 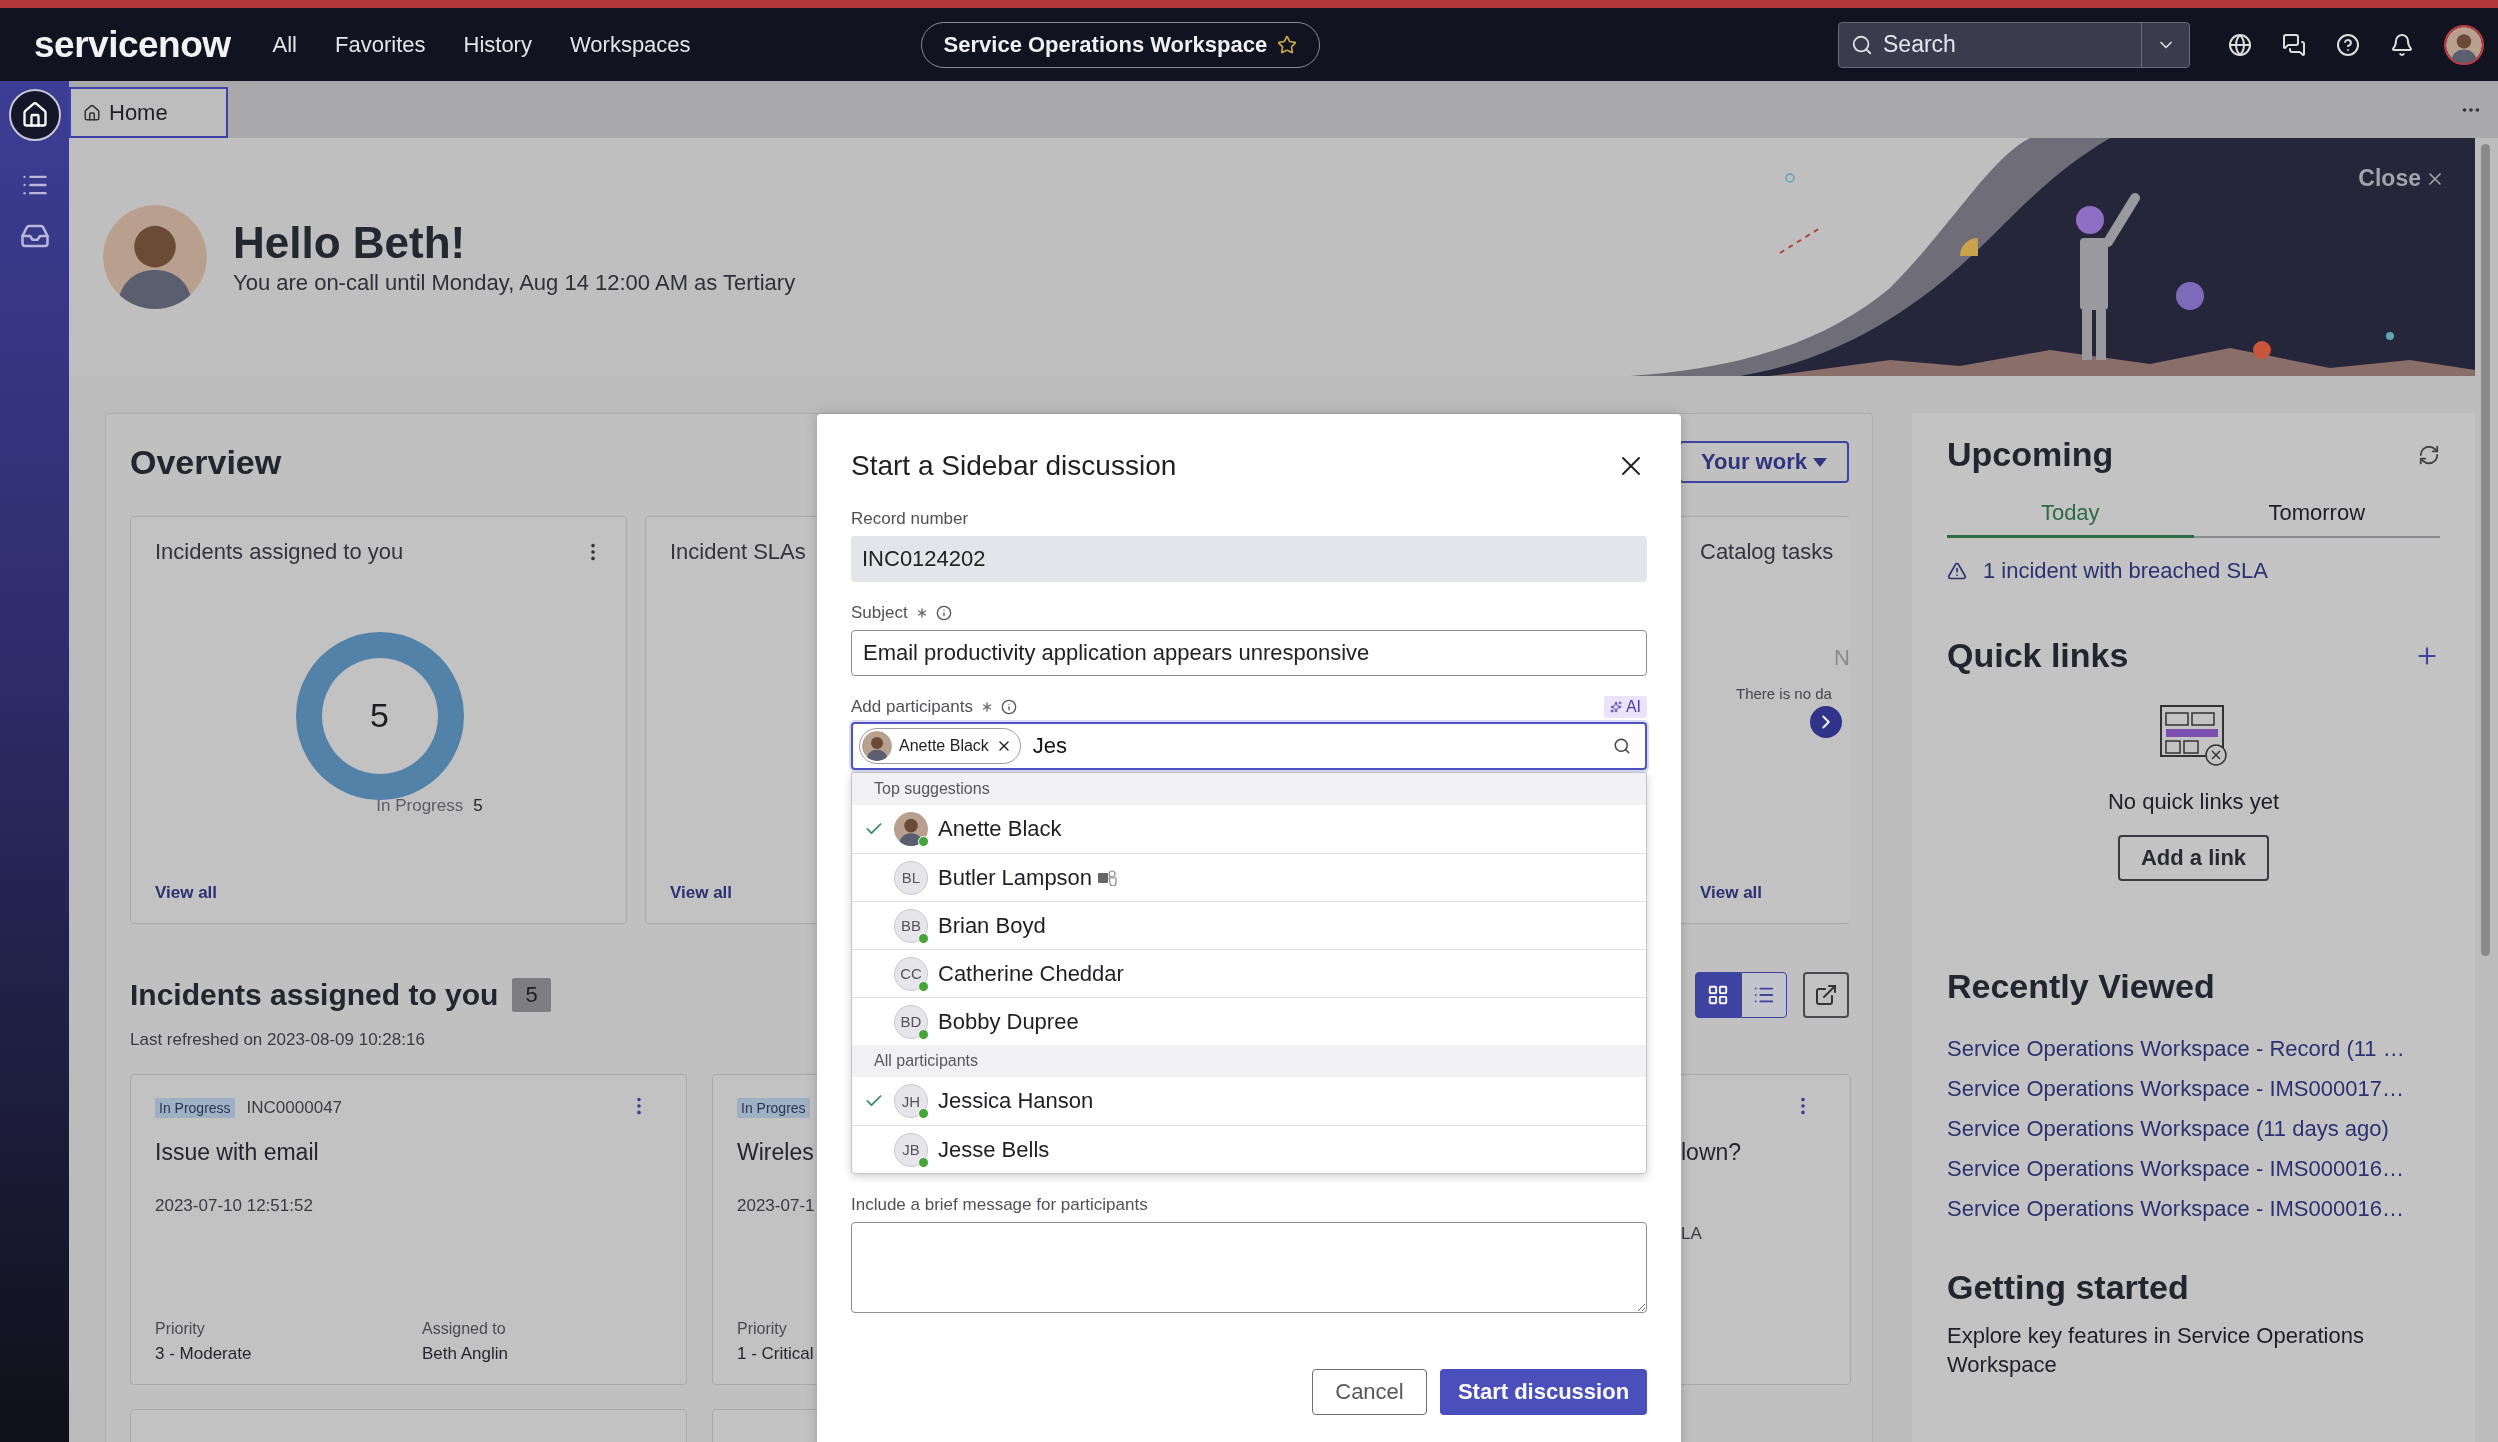 What do you see at coordinates (1711, 1152) in the screenshot?
I see `incident-title: lown?` at bounding box center [1711, 1152].